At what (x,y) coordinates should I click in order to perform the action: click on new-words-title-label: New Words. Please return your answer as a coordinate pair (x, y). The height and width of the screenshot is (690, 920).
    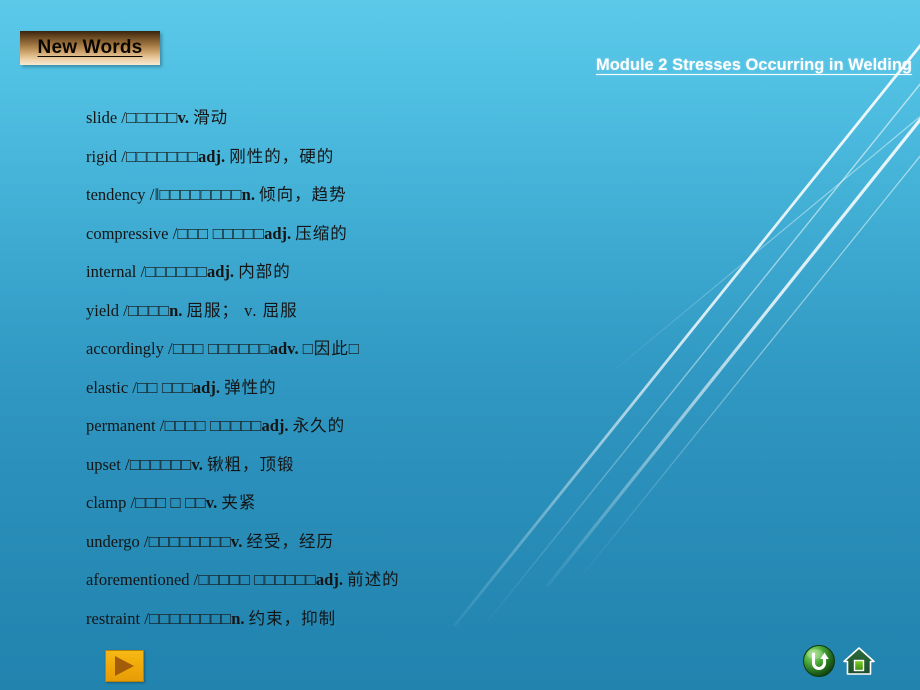
    Looking at the image, I should click on (90, 47).